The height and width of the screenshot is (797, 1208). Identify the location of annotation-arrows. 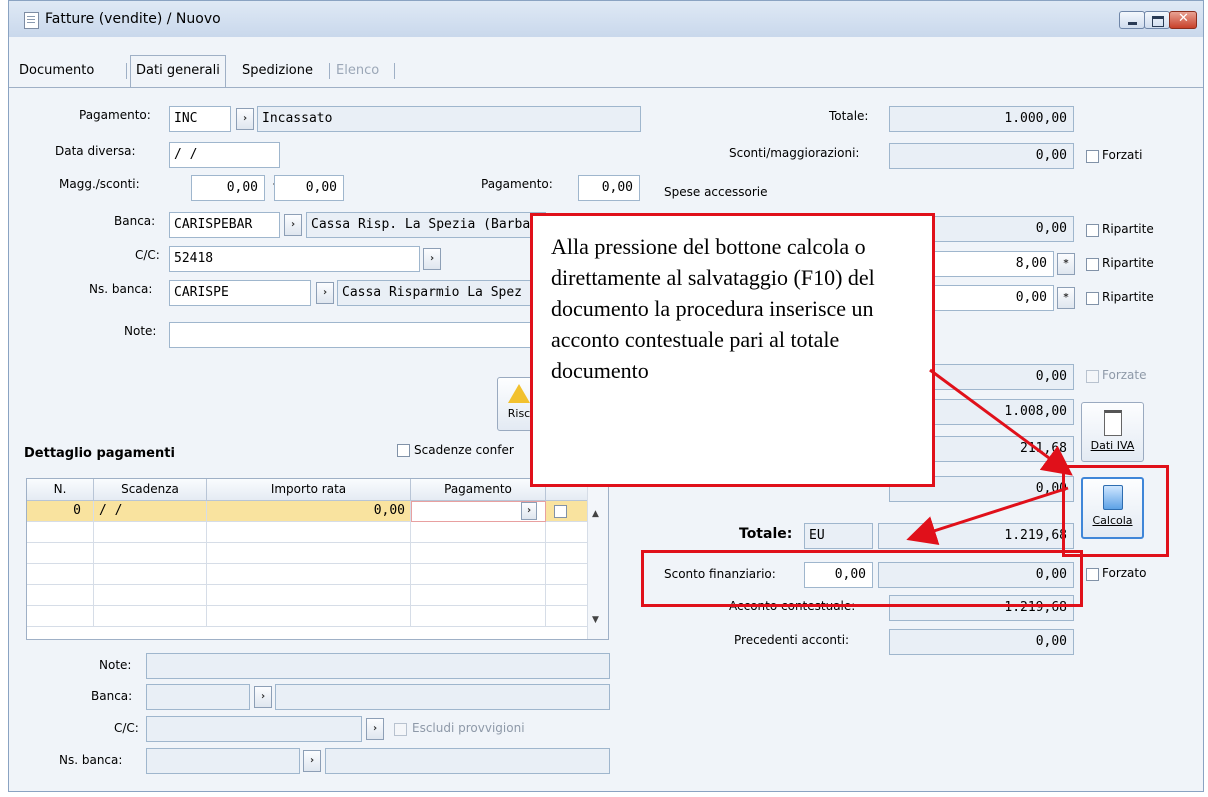
(989, 456).